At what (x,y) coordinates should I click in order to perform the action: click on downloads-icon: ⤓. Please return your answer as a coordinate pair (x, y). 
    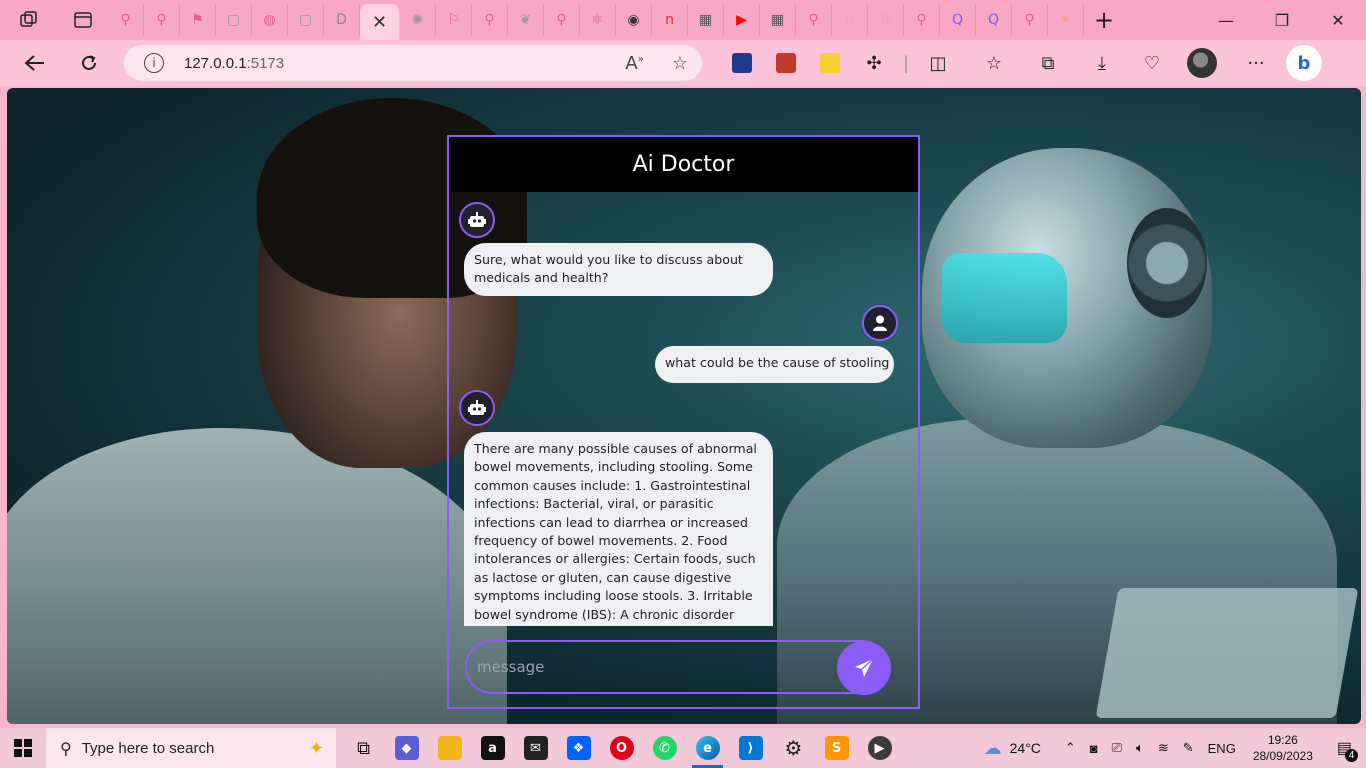
    Looking at the image, I should click on (1102, 63).